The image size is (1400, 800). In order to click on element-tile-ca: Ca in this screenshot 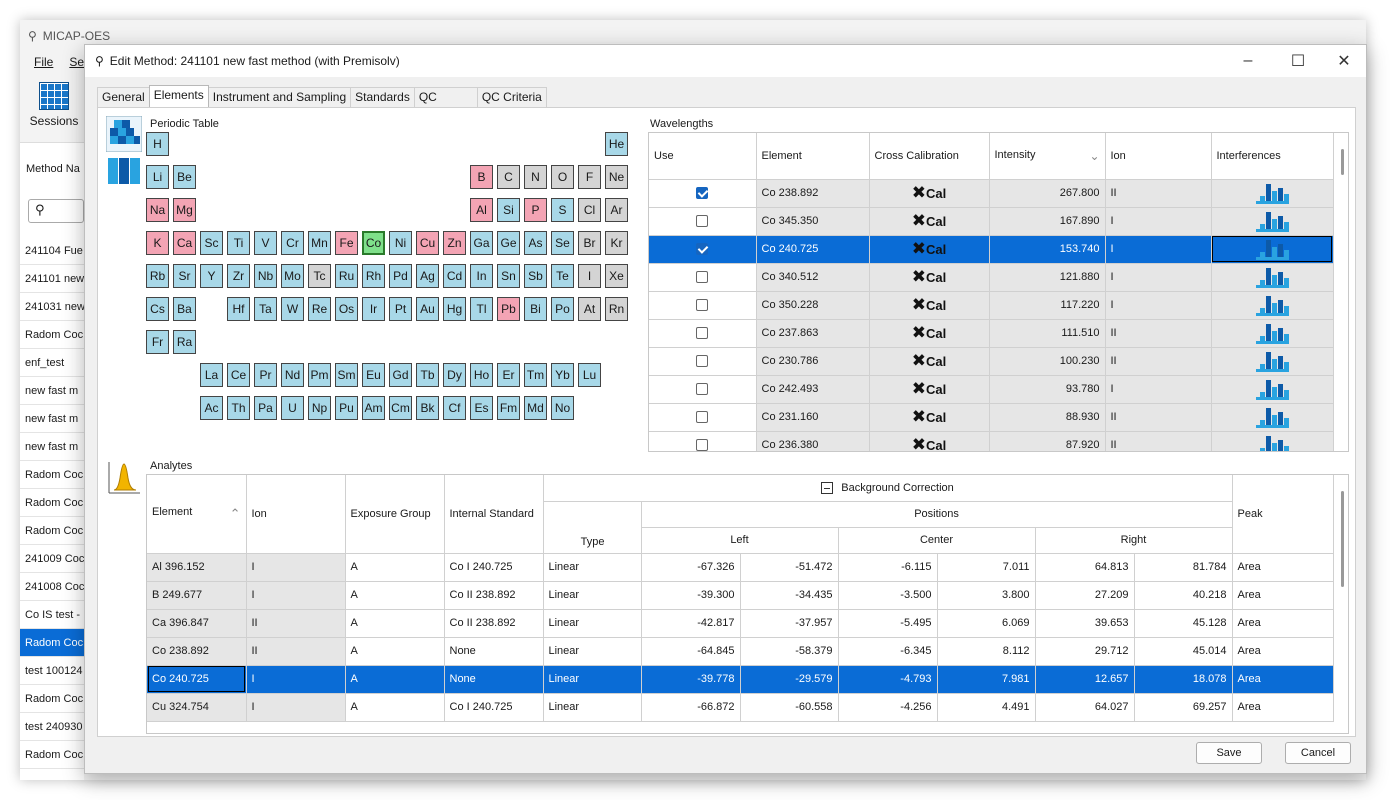, I will do `click(184, 243)`.